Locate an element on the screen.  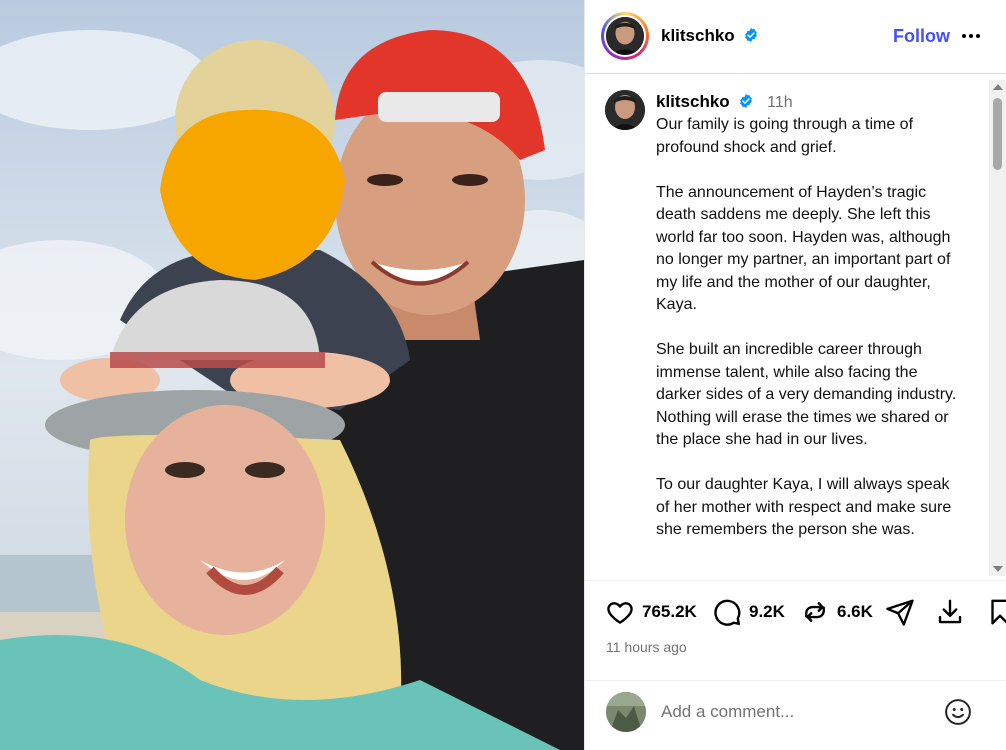
caption-scrollbar is located at coordinates (997, 328).